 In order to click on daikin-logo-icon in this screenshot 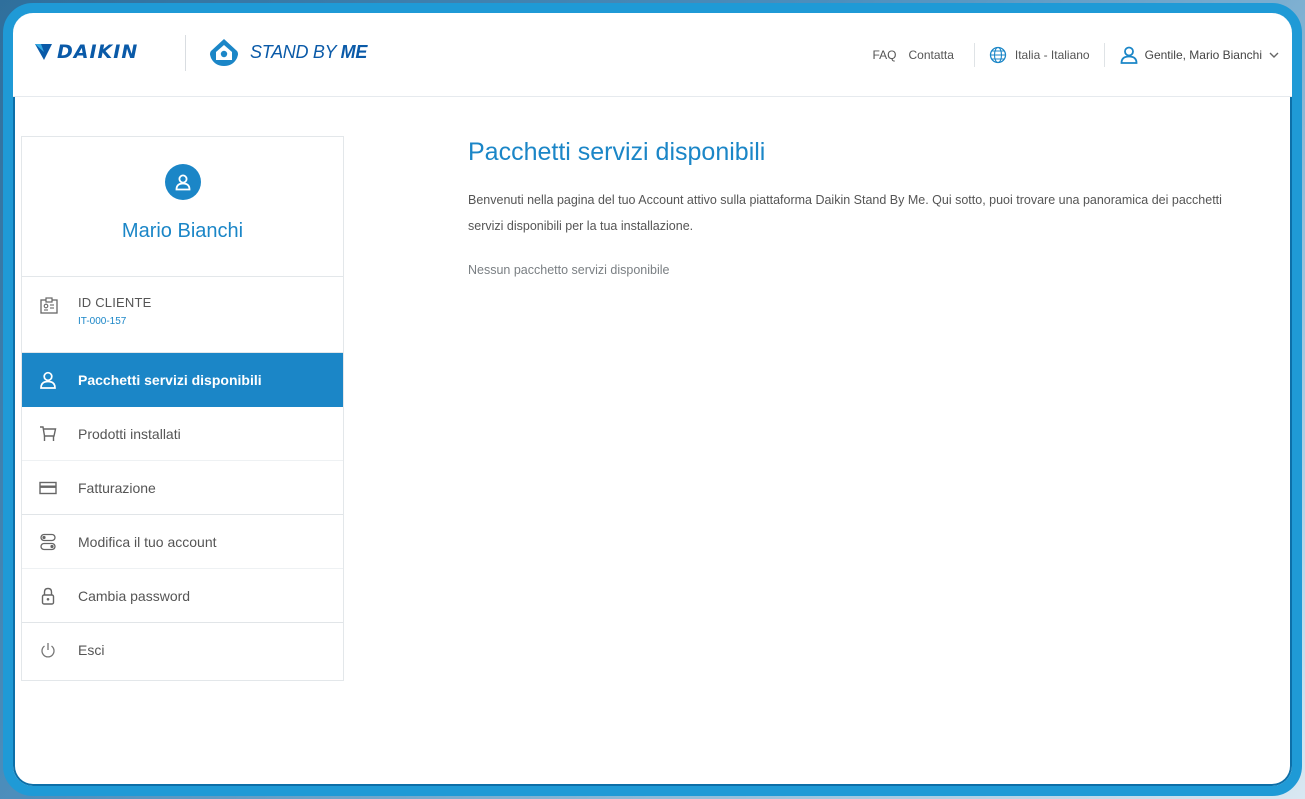, I will do `click(43, 52)`.